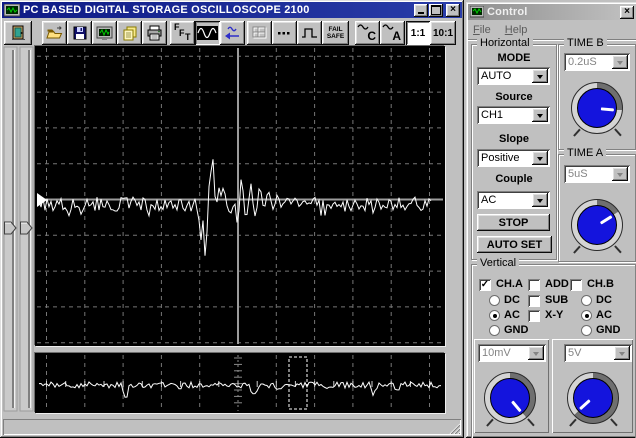 Image resolution: width=636 pixels, height=438 pixels. What do you see at coordinates (489, 200) in the screenshot?
I see `couple-value: AC` at bounding box center [489, 200].